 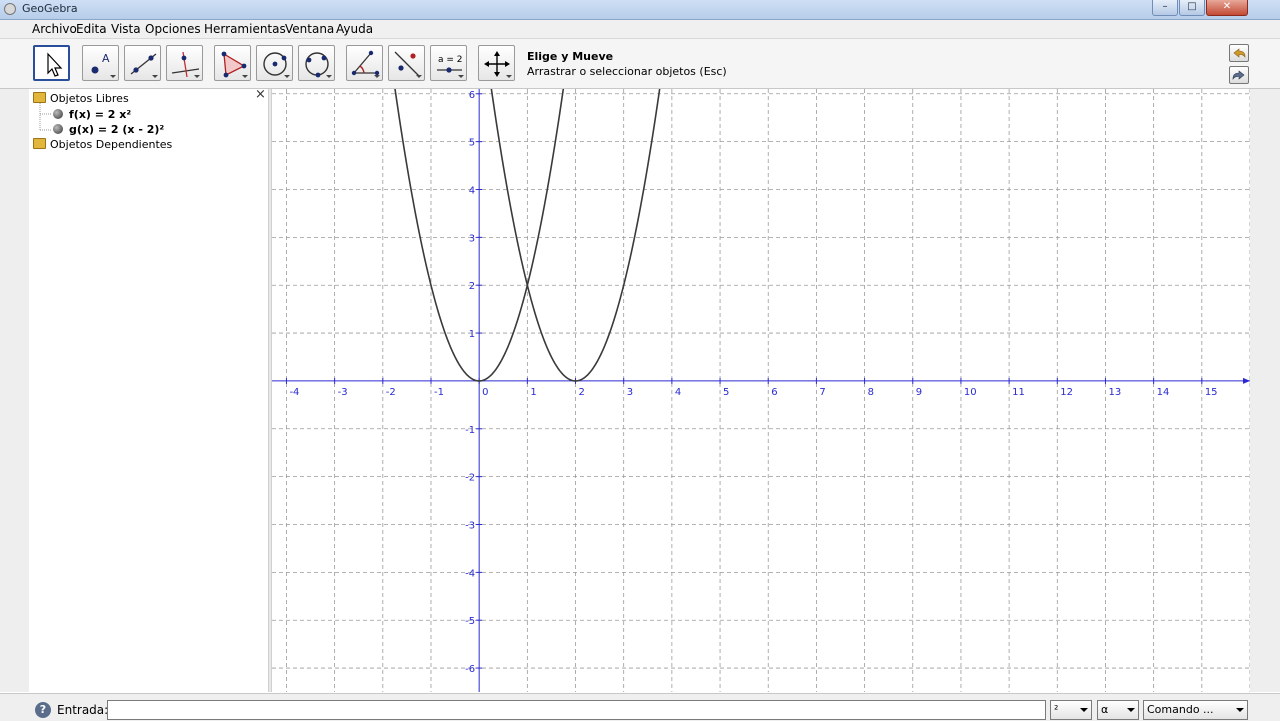 What do you see at coordinates (100, 63) in the screenshot?
I see `point-tool-button: A` at bounding box center [100, 63].